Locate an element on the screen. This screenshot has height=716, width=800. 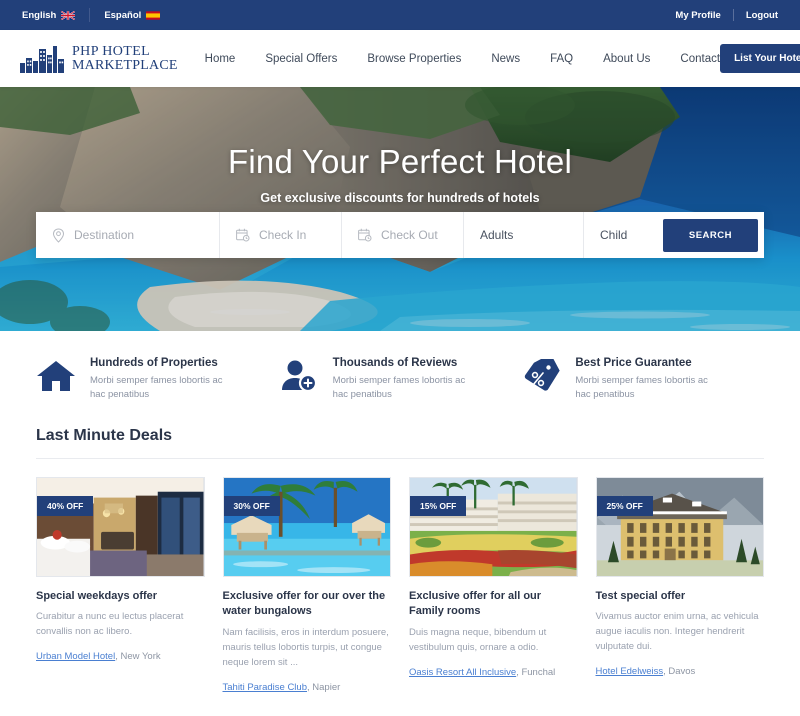
deal-image-hotel-room is located at coordinates (120, 526).